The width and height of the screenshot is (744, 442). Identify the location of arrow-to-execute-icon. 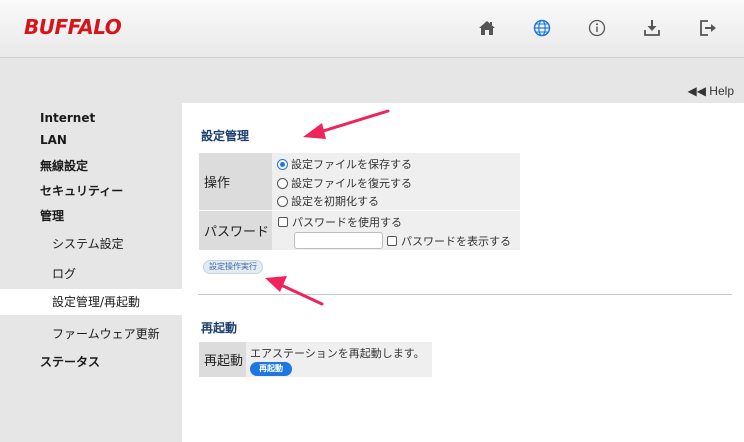
(294, 291).